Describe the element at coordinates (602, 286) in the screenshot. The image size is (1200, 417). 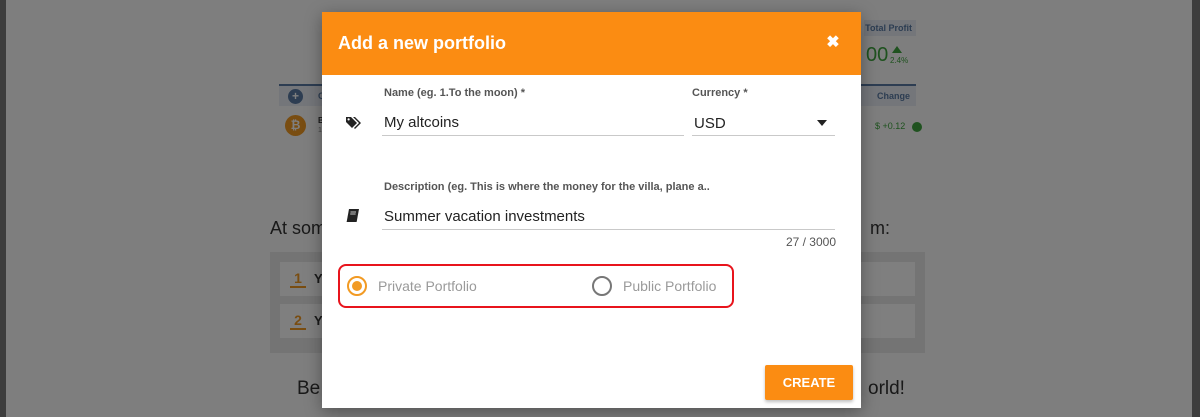
I see `radio-unchecked-icon` at that location.